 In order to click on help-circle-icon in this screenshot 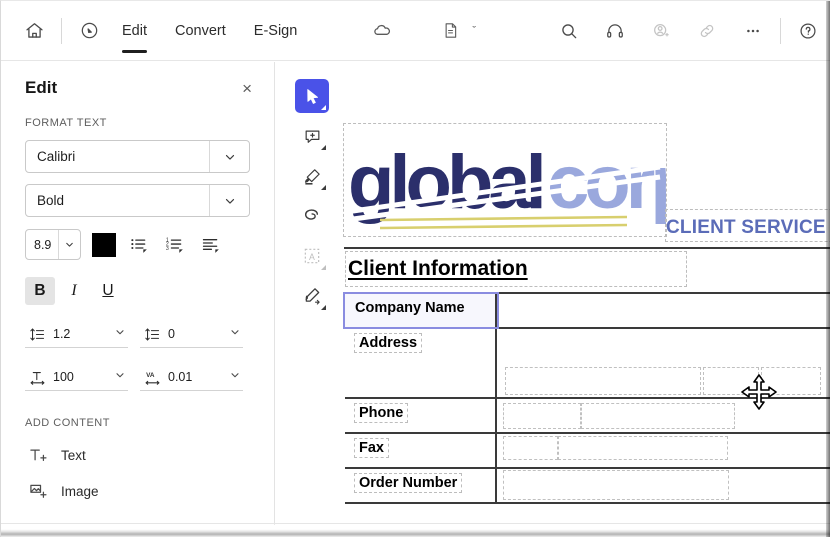, I will do `click(808, 31)`.